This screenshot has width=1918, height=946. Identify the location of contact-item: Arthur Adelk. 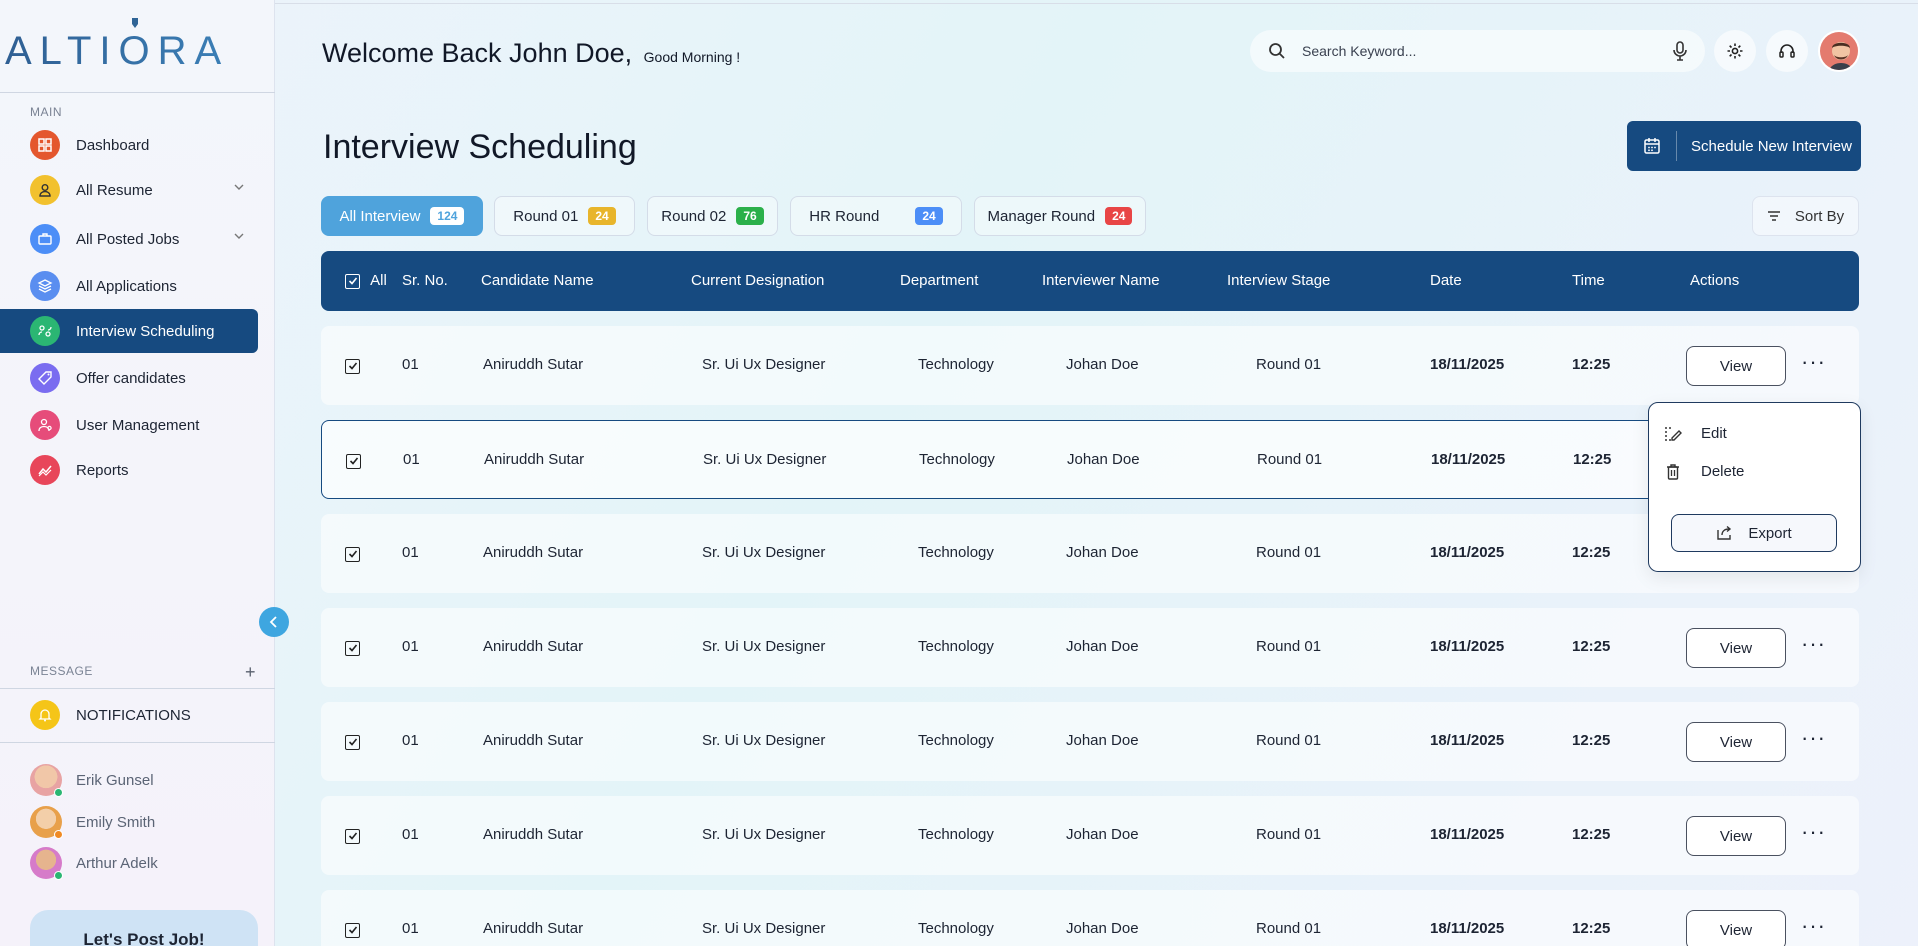
(94, 863).